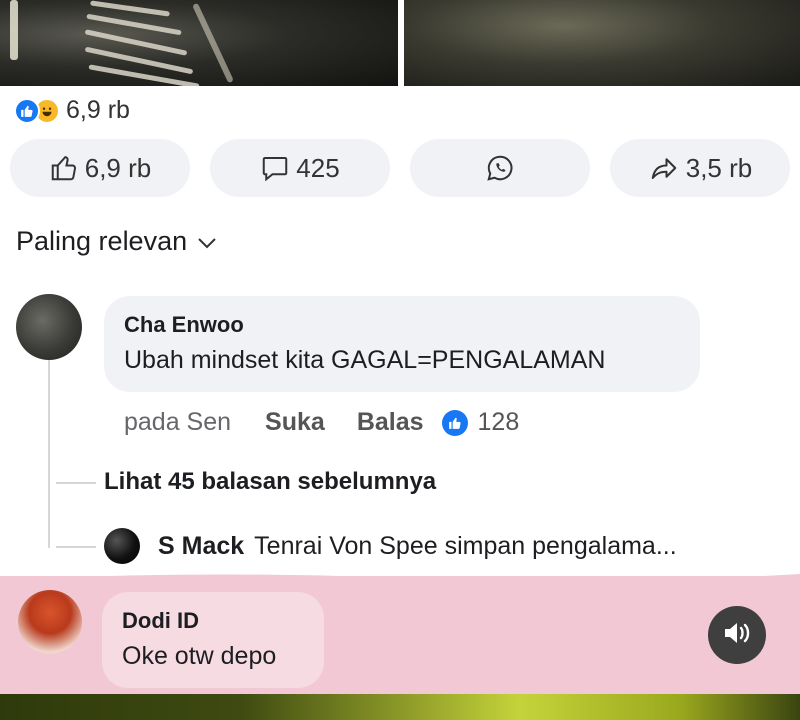 This screenshot has height=720, width=800. Describe the element at coordinates (98, 110) in the screenshot. I see `reaction-count: 6,9 rb` at that location.